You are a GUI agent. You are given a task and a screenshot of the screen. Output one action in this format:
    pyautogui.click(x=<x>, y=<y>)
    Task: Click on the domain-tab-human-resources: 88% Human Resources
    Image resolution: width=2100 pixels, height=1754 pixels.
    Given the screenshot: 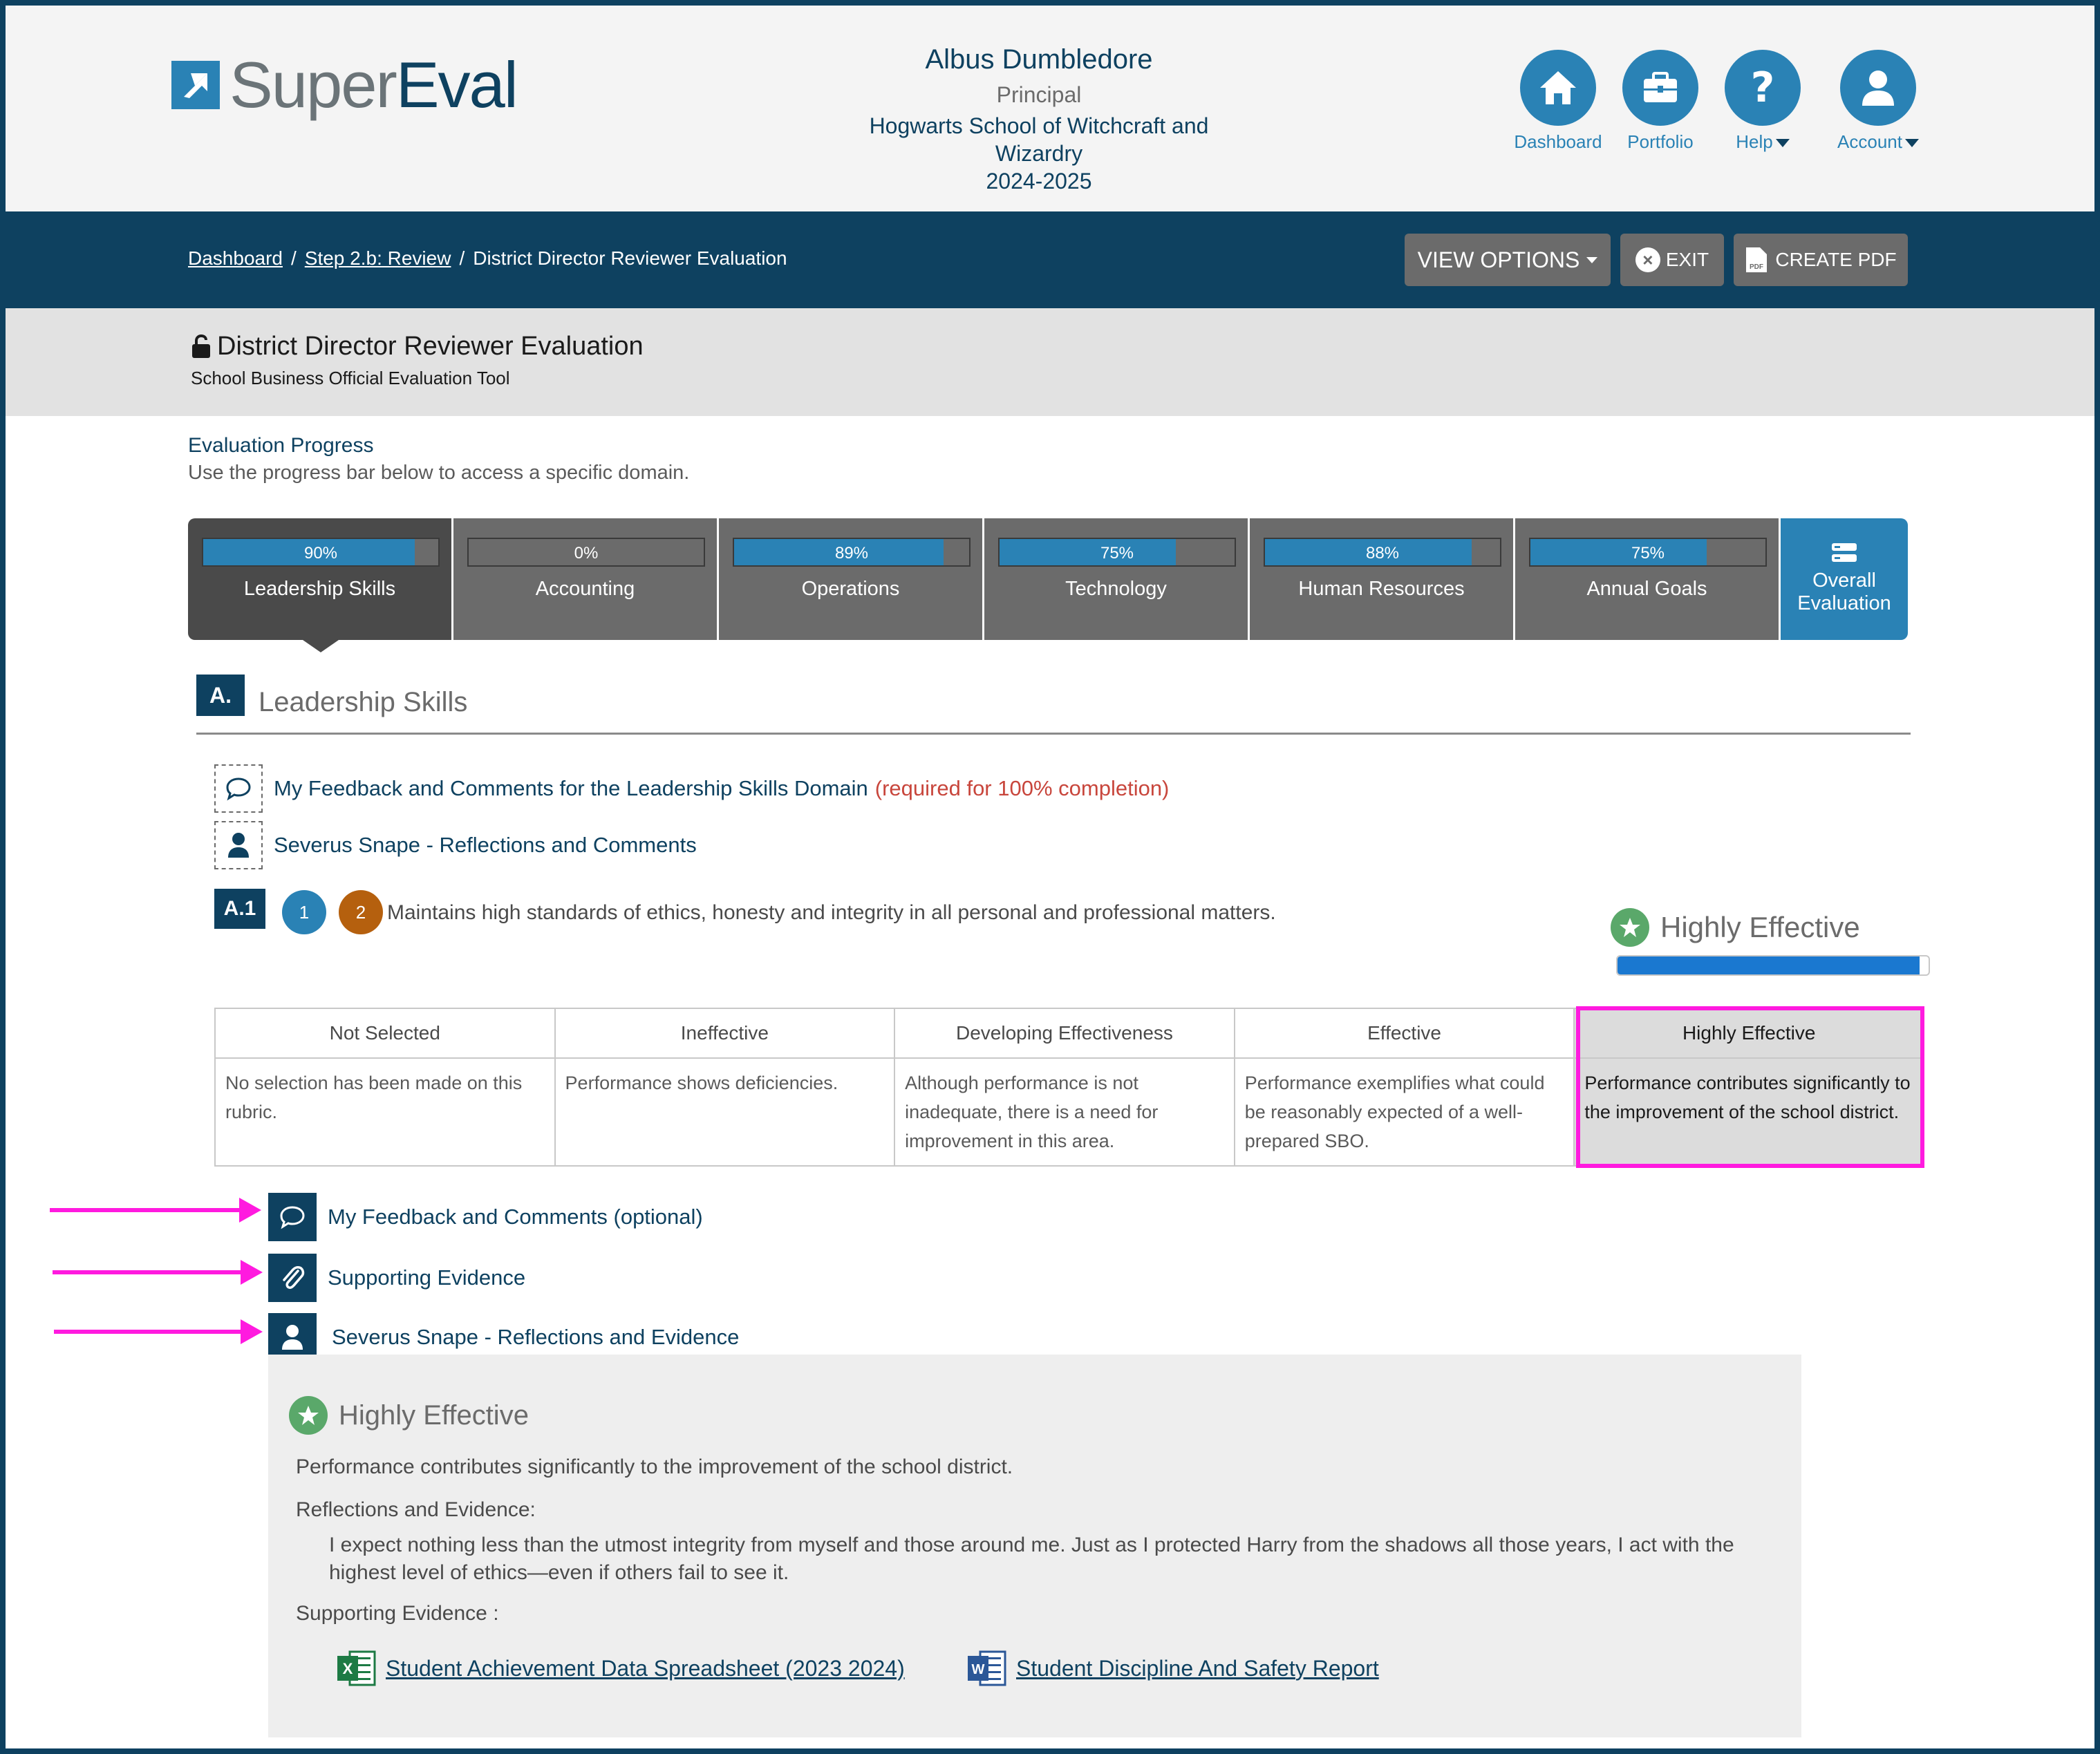 What is the action you would take?
    pyautogui.click(x=1383, y=579)
    